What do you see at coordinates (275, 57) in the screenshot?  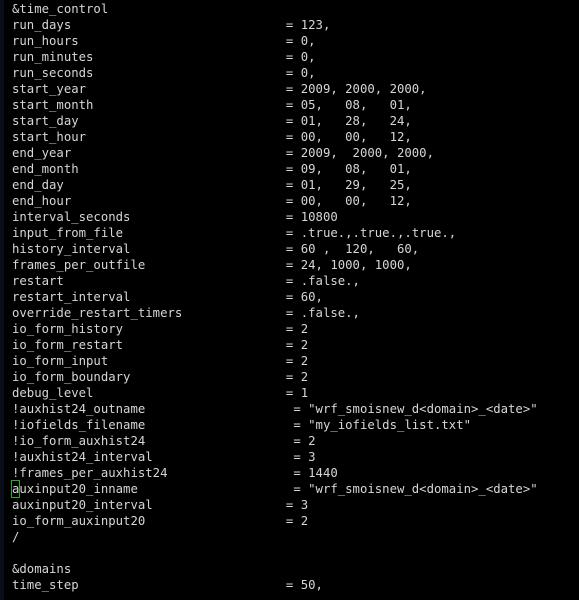 I see `namelist-entry: run_minutes = 0,` at bounding box center [275, 57].